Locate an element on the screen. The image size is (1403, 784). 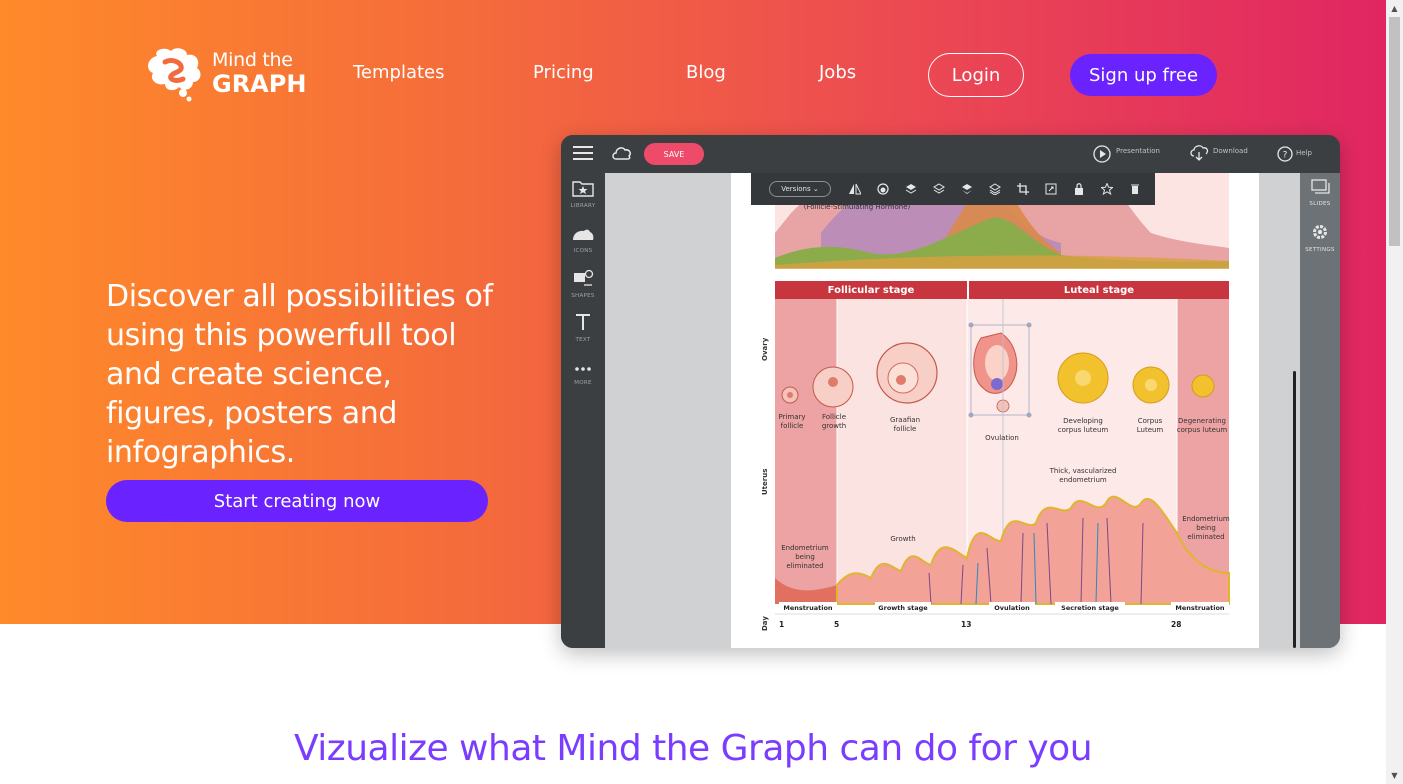
lock-icon is located at coordinates (1079, 189).